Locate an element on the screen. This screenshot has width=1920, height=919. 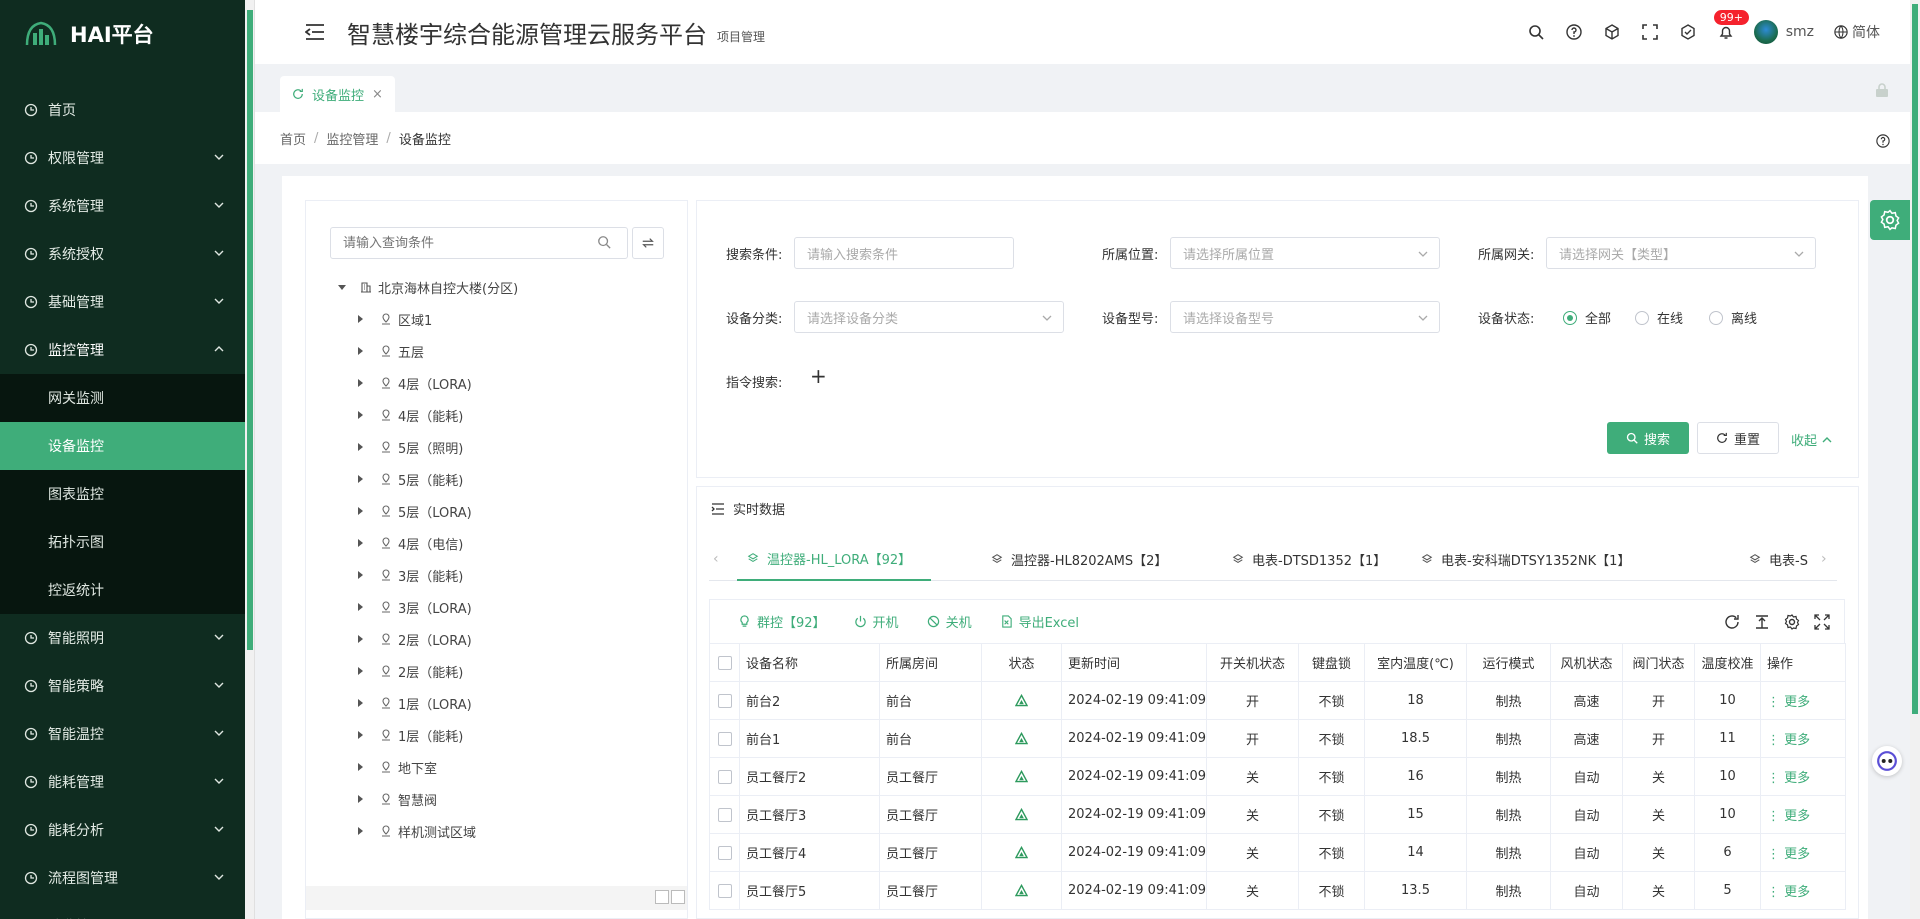
power-off-button: 关机 is located at coordinates (949, 621).